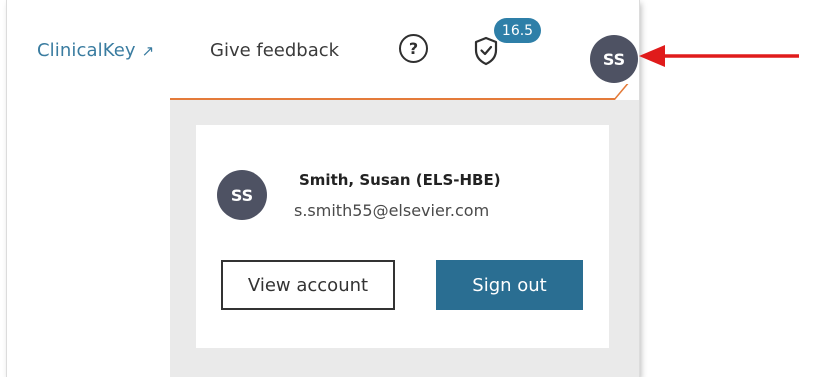 The height and width of the screenshot is (377, 818). I want to click on clinicalkey-label: ClinicalKey, so click(86, 50).